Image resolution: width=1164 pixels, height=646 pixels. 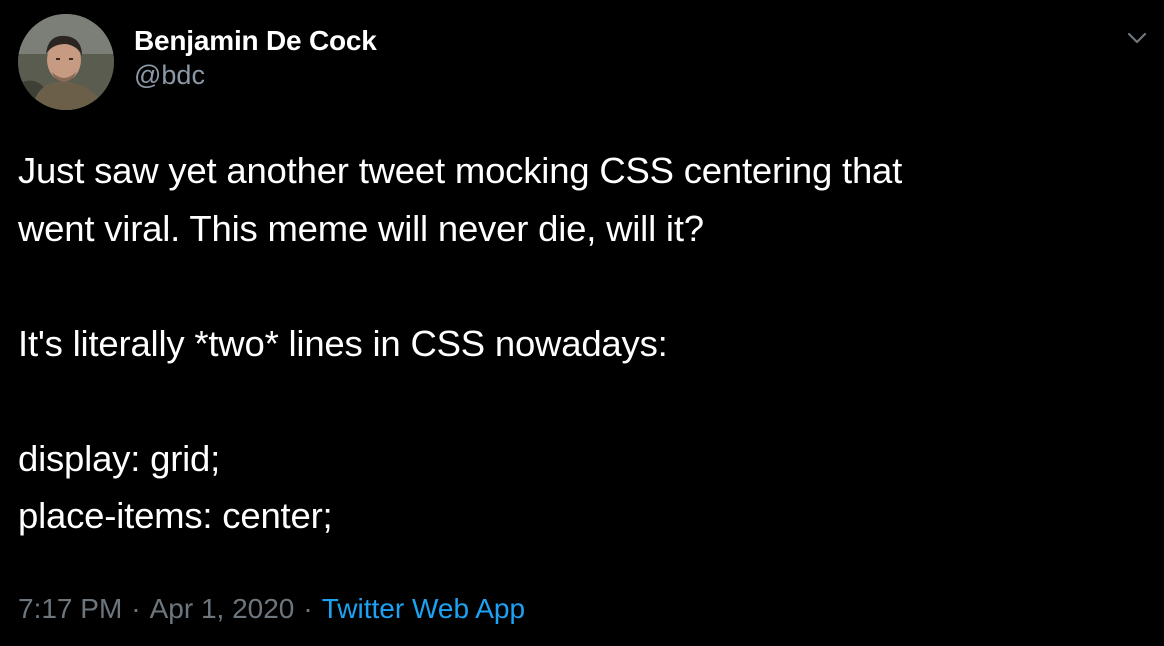 I want to click on avatar, so click(x=66, y=62).